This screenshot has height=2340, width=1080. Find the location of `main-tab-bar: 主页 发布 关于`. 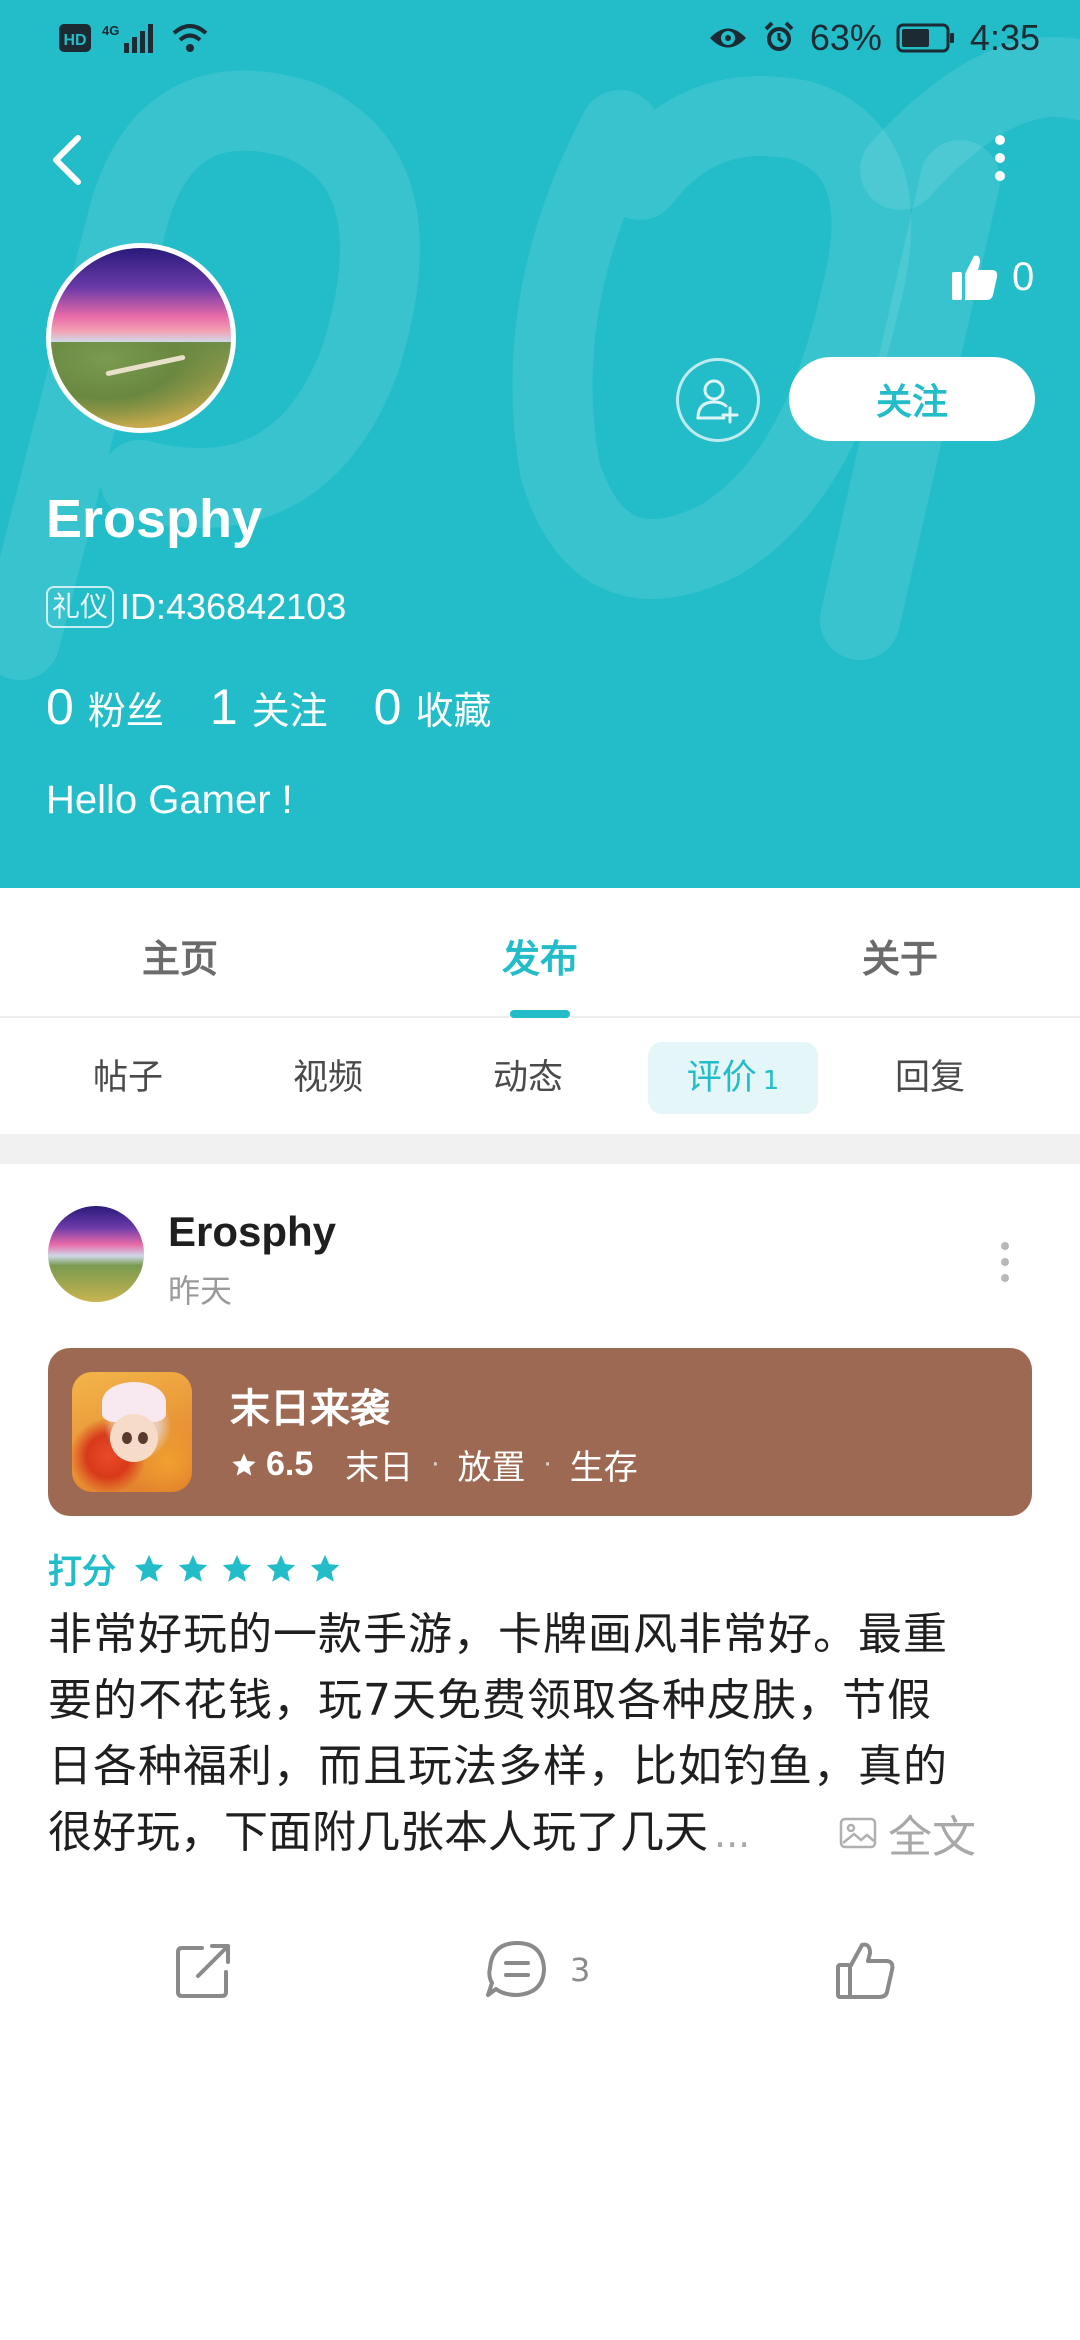

main-tab-bar: 主页 发布 关于 is located at coordinates (540, 953).